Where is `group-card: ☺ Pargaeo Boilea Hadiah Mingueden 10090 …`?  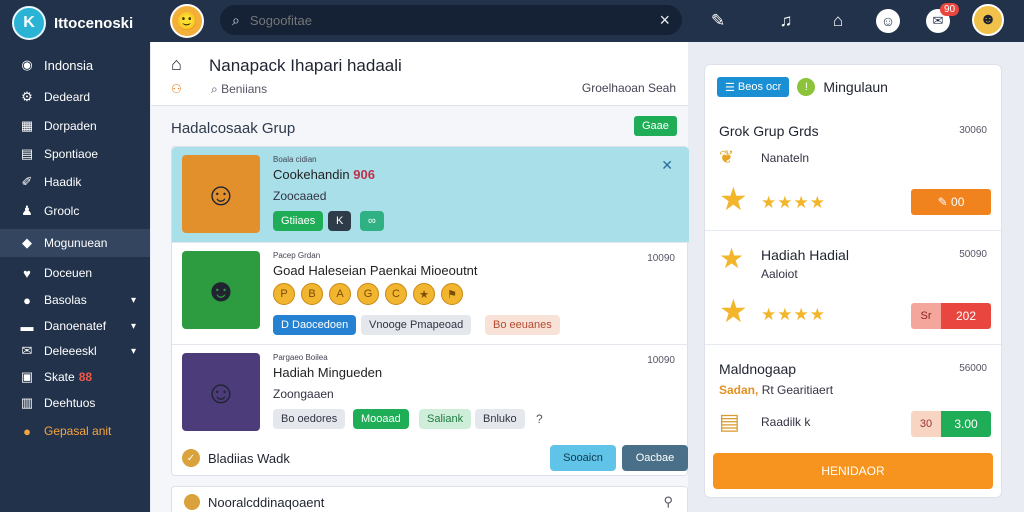
group-card: ☺ Pargaeo Boilea Hadiah Mingueden 10090 … is located at coordinates (430, 393).